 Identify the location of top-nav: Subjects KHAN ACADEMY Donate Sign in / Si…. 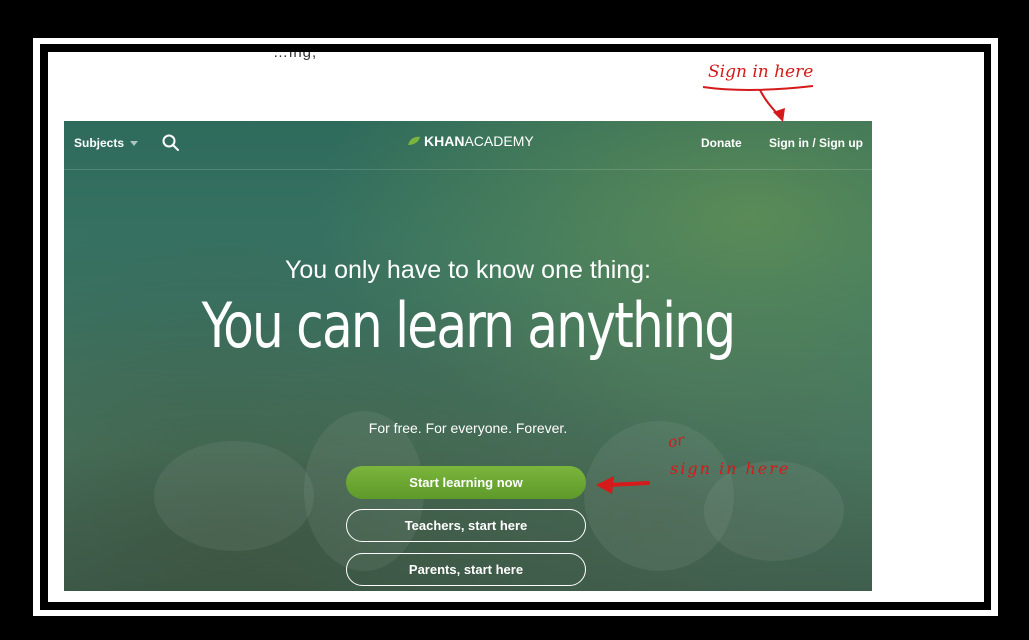
(468, 145).